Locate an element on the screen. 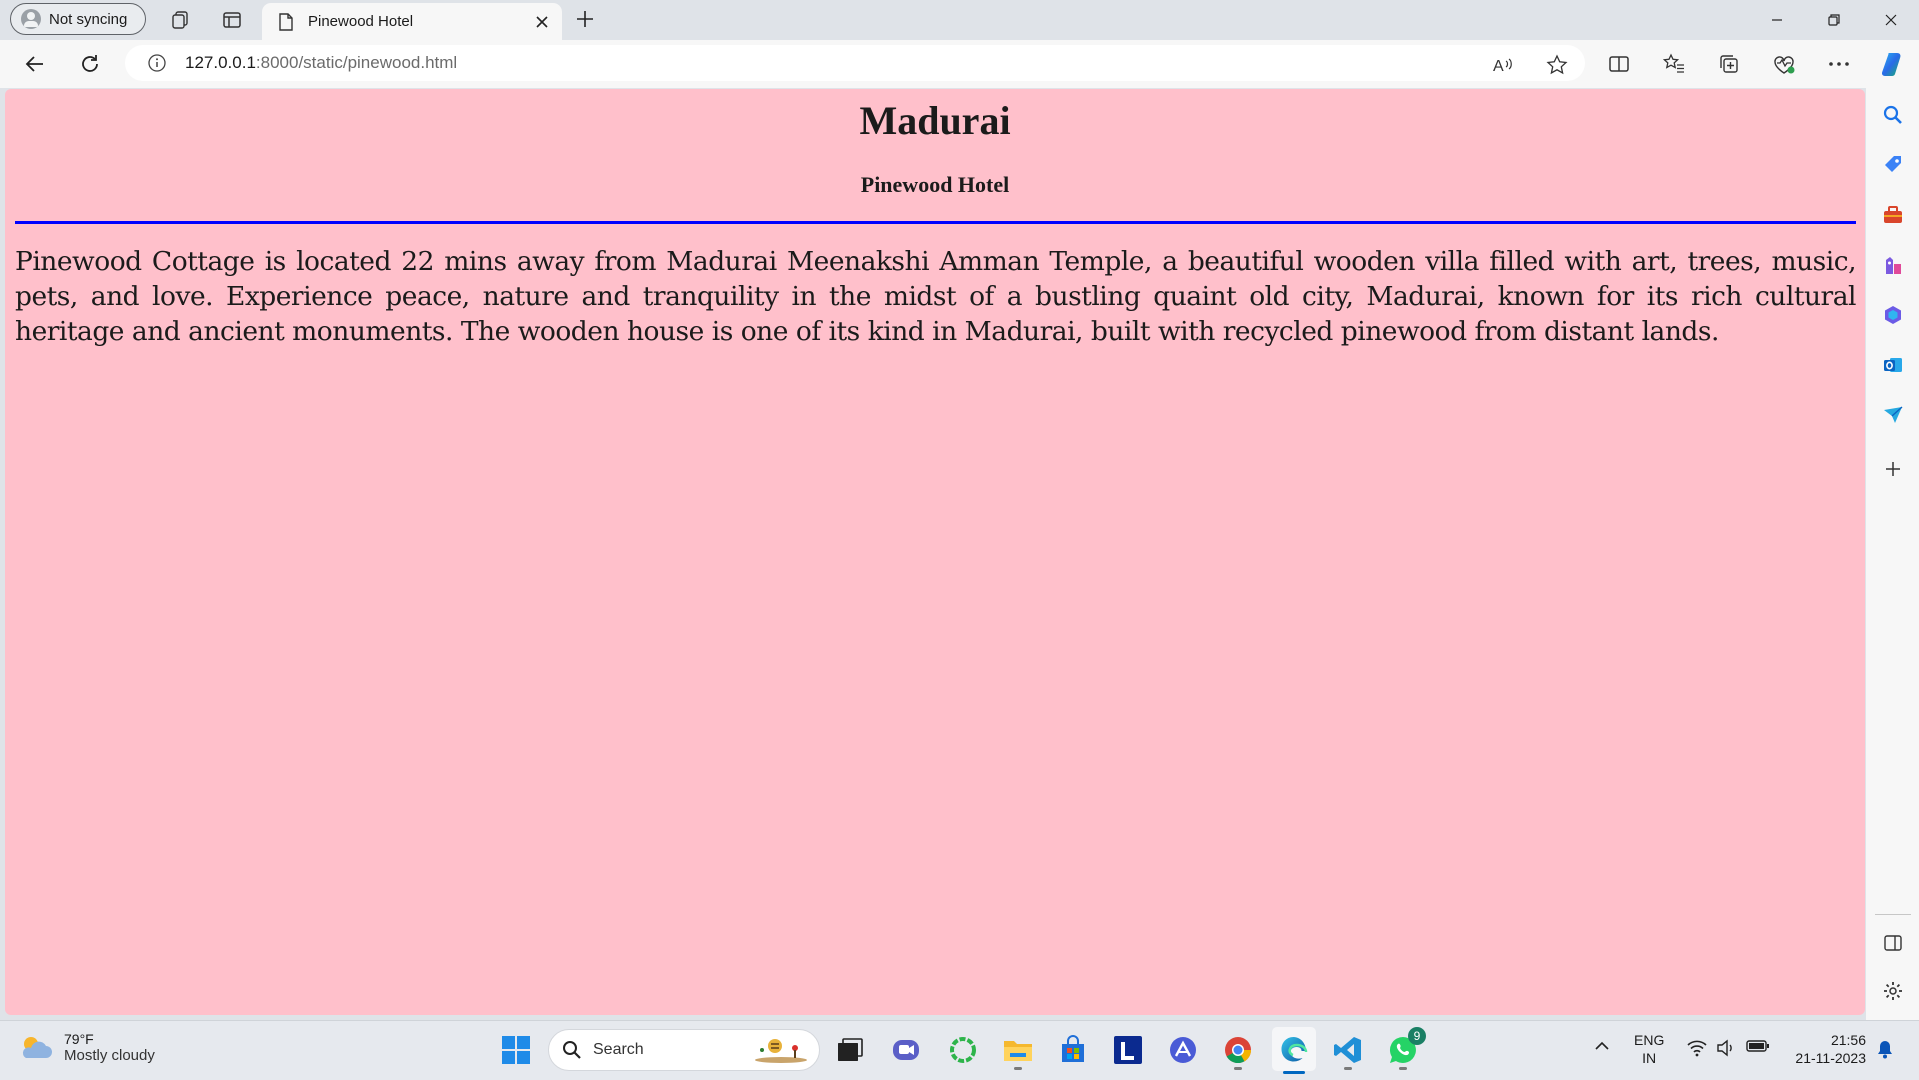 Image resolution: width=1919 pixels, height=1080 pixels. copilot-ring-icon is located at coordinates (963, 1050).